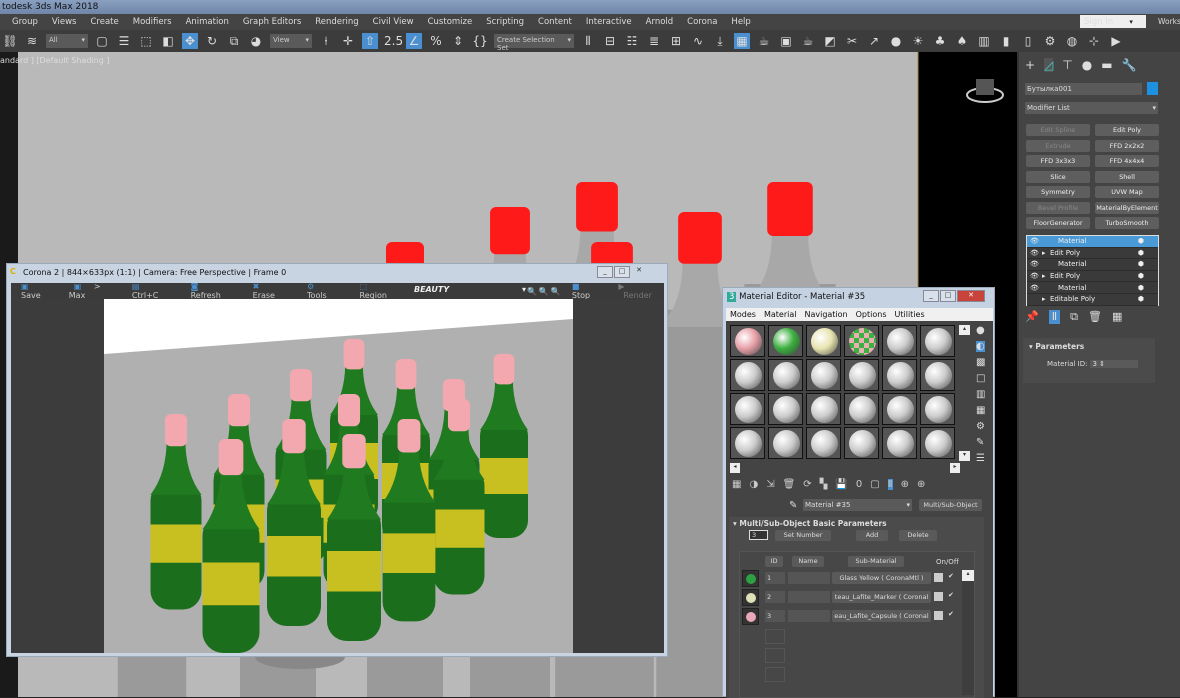  What do you see at coordinates (212, 41) in the screenshot?
I see `rotate-icon: ↻` at bounding box center [212, 41].